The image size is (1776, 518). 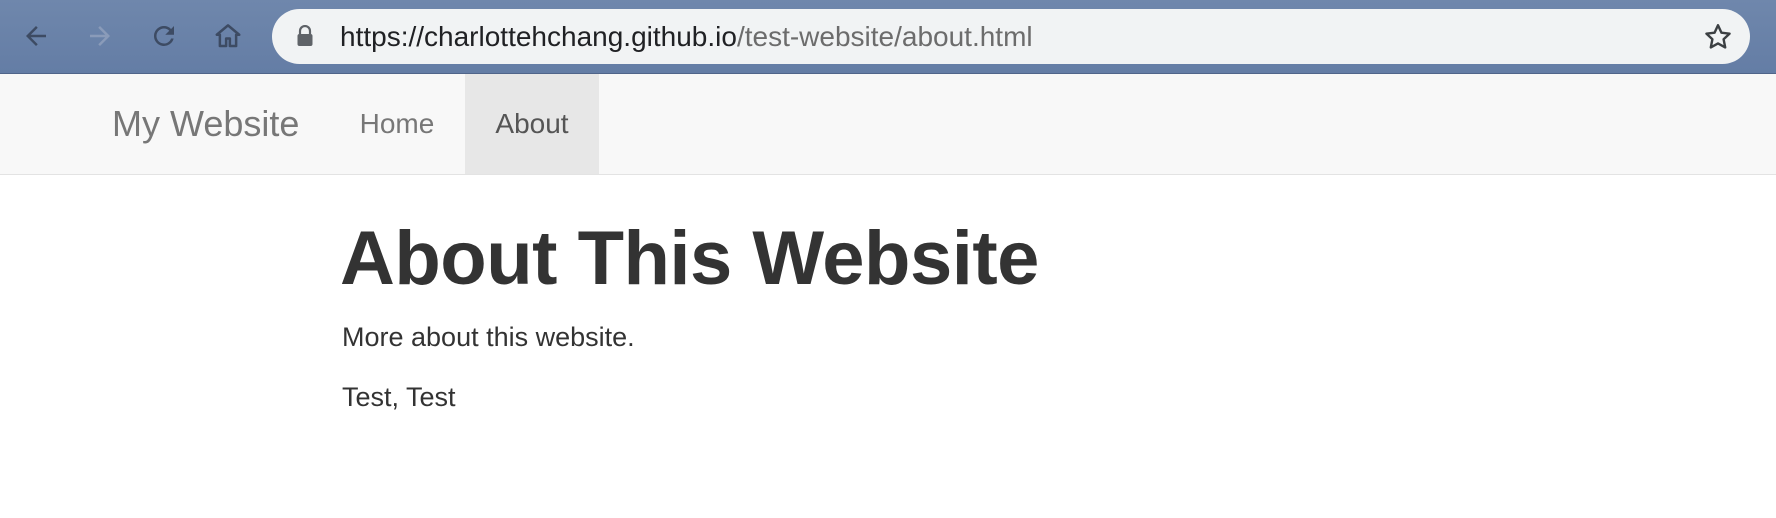 I want to click on home-icon, so click(x=228, y=36).